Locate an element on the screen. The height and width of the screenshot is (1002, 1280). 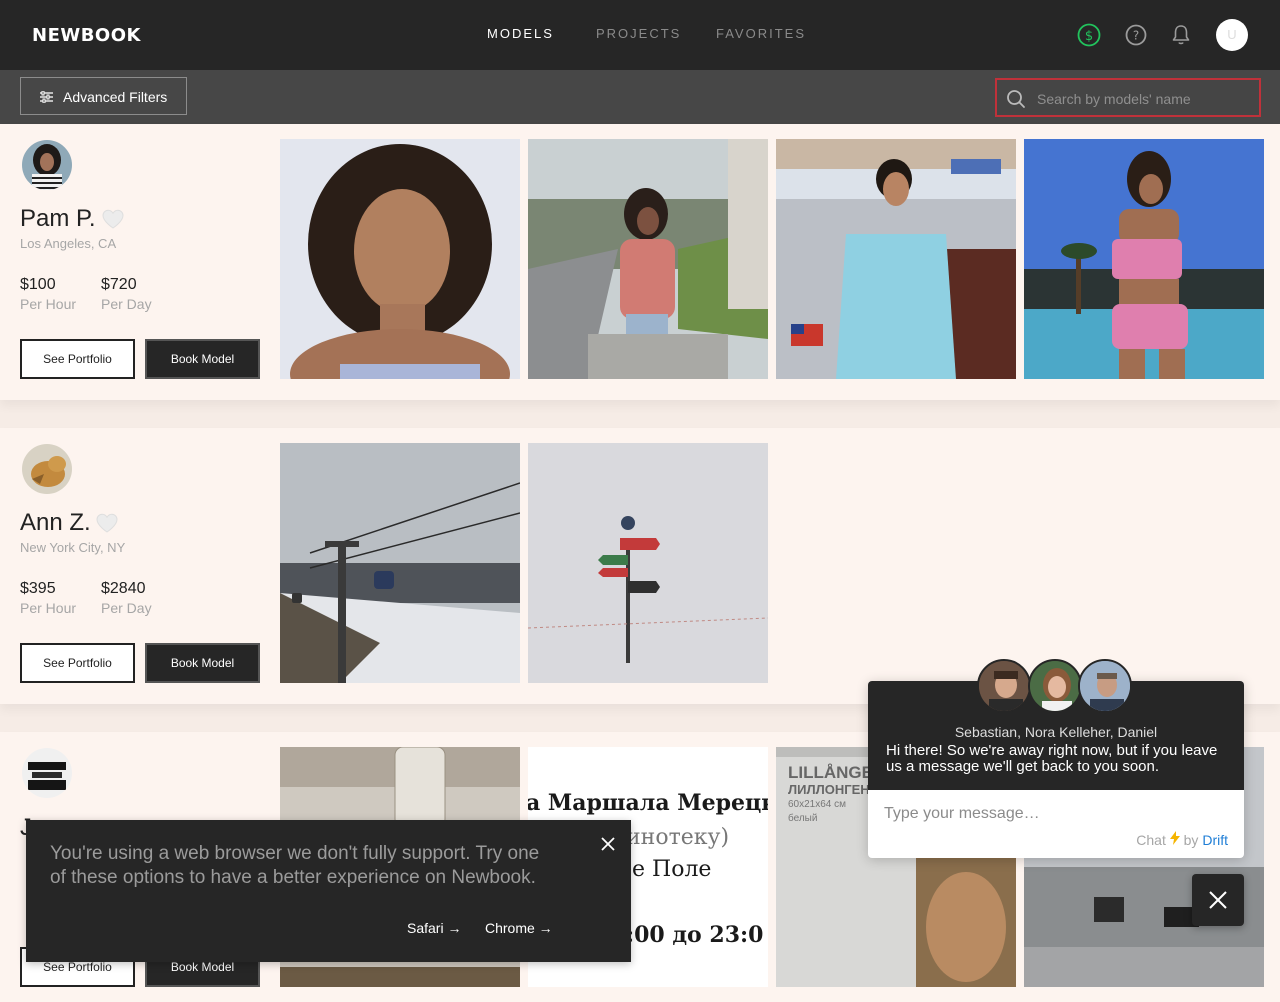
advanced-filters-label: Advanced Filters is located at coordinates (115, 97).